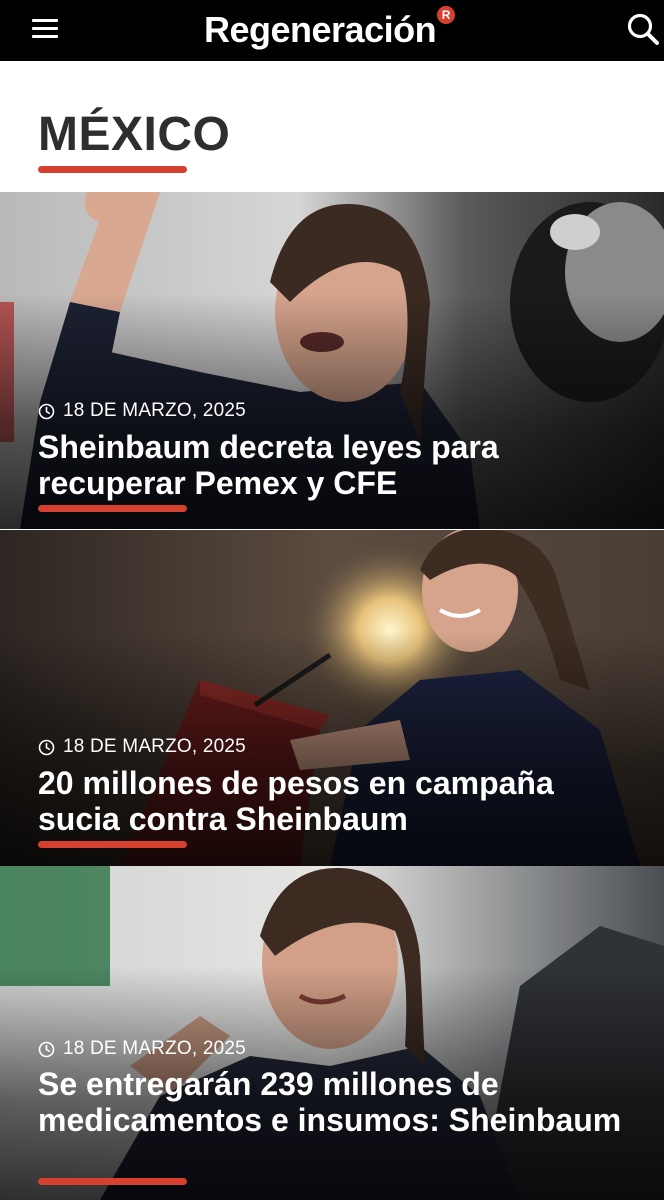  I want to click on hamburger-menu-icon, so click(46, 29).